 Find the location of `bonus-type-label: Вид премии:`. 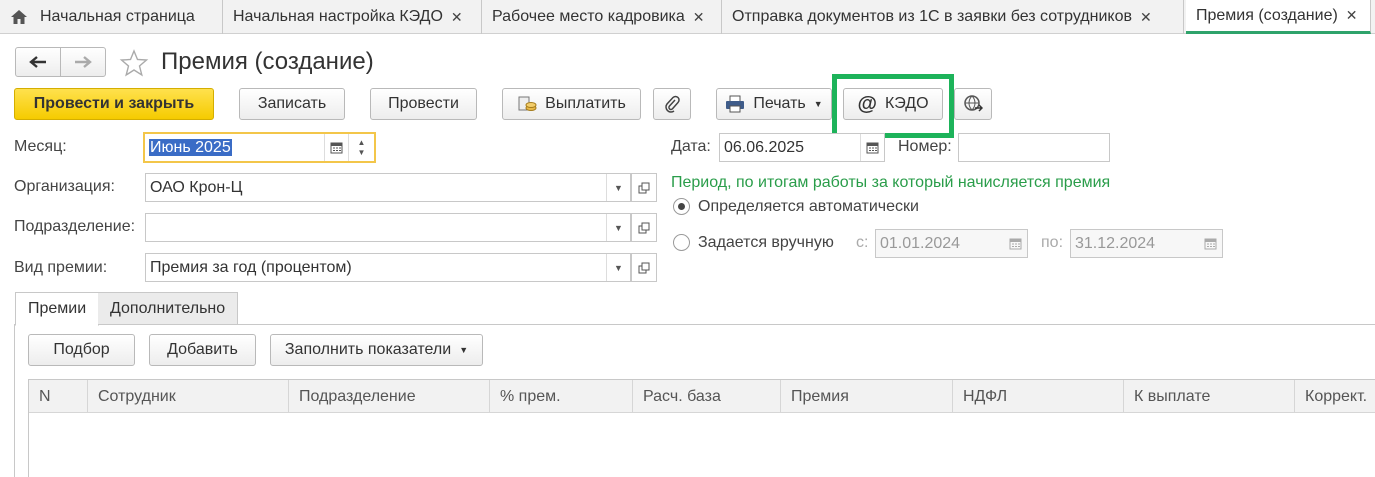

bonus-type-label: Вид премии: is located at coordinates (61, 267).